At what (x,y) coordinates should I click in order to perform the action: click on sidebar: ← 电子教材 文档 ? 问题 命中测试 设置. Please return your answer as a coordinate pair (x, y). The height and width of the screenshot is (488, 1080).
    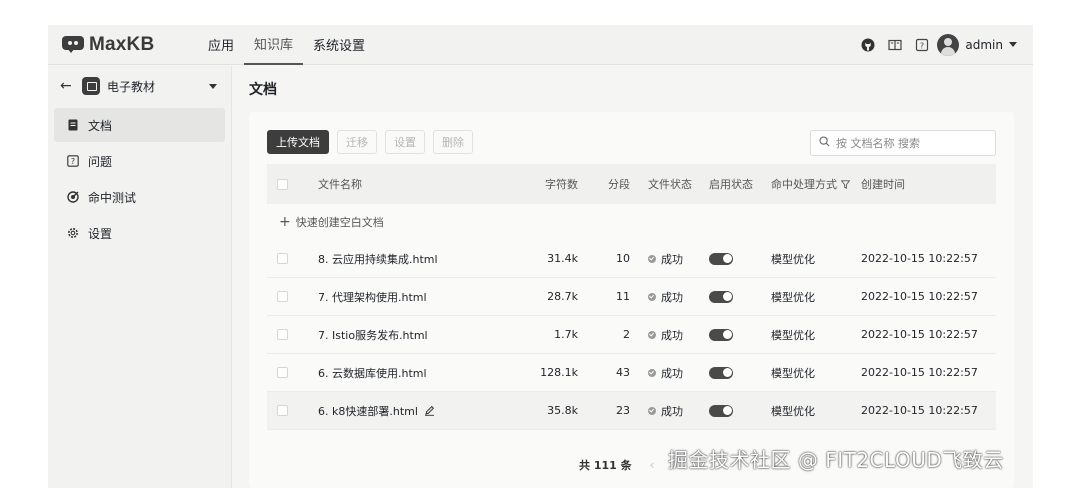
    Looking at the image, I should click on (140, 277).